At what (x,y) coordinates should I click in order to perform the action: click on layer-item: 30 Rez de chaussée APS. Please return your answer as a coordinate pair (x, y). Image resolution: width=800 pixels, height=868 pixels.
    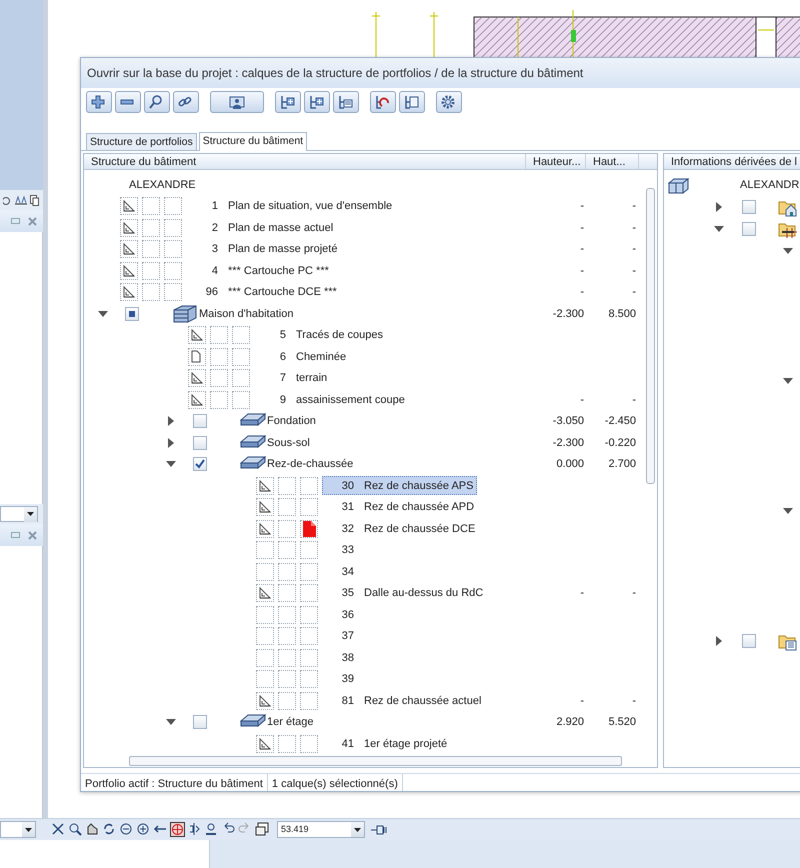
    Looking at the image, I should click on (400, 486).